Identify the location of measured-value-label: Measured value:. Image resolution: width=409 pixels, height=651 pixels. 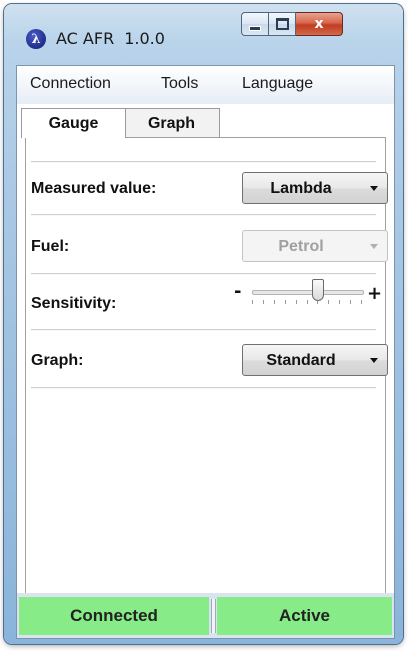
(94, 188).